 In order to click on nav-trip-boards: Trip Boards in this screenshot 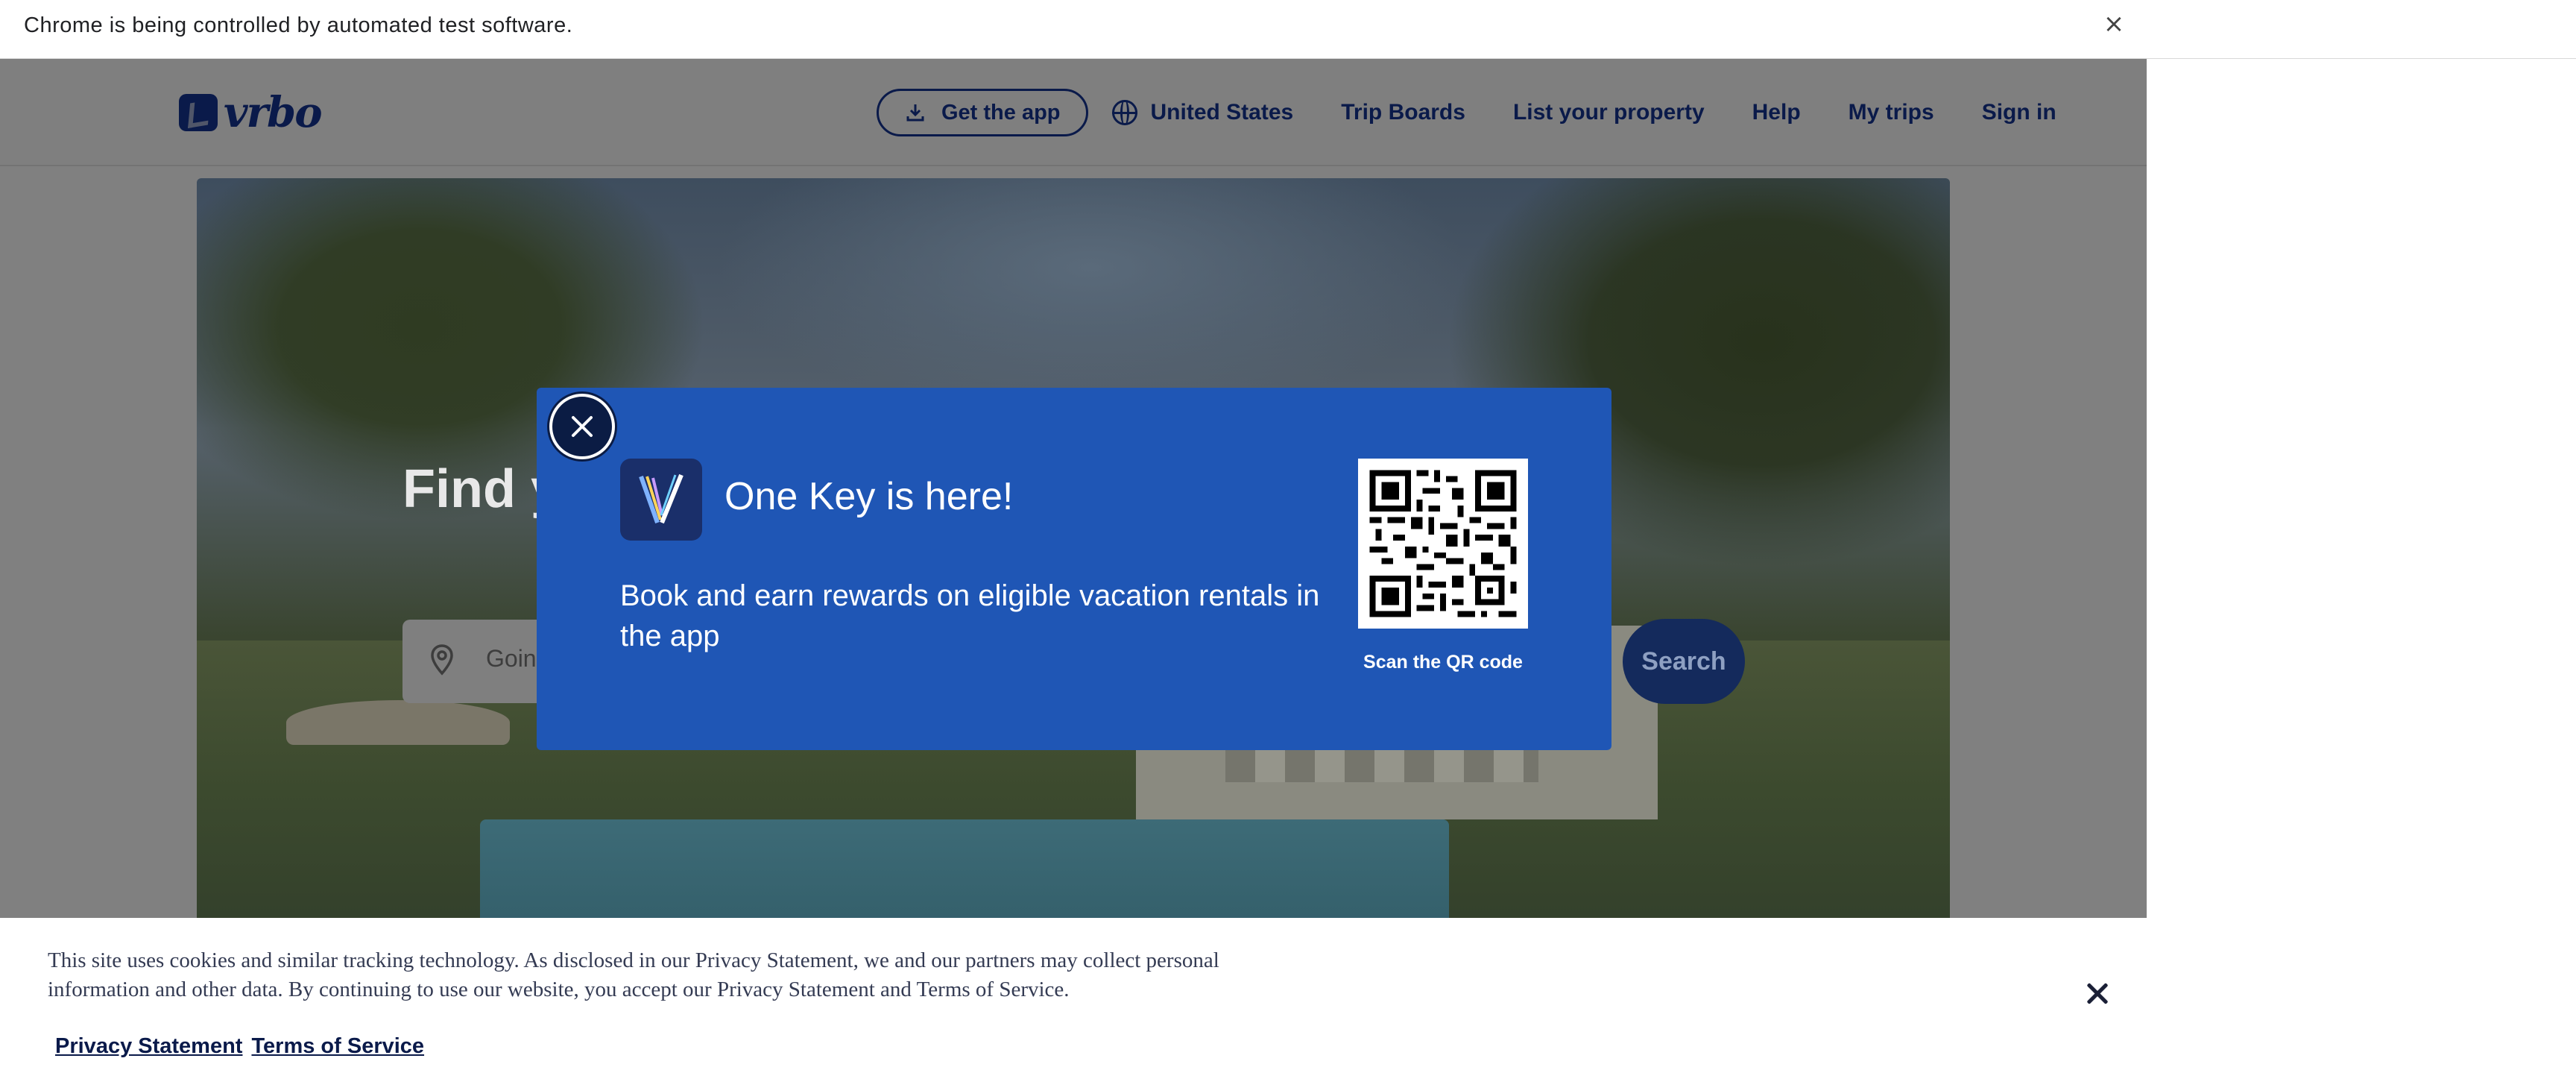, I will do `click(1403, 112)`.